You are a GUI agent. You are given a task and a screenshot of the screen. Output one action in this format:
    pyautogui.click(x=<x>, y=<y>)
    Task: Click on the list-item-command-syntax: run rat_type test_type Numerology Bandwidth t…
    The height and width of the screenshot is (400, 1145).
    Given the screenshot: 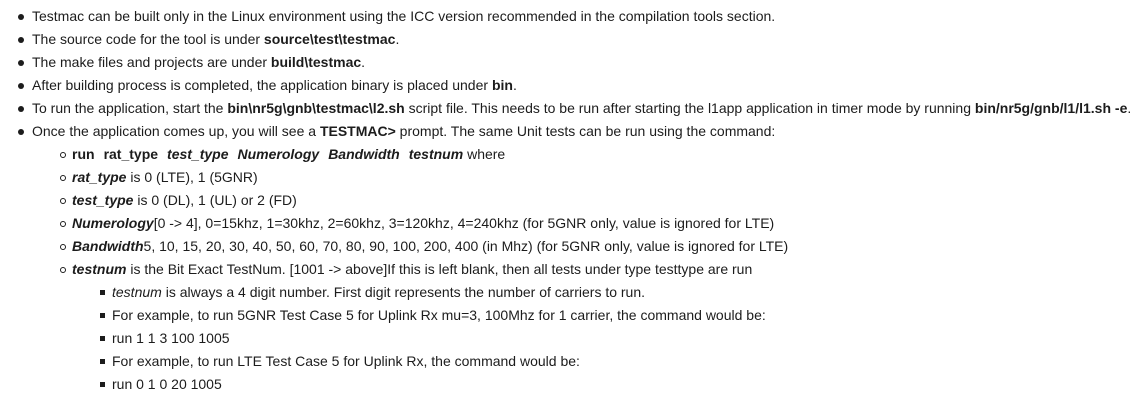 What is the action you would take?
    pyautogui.click(x=283, y=154)
    